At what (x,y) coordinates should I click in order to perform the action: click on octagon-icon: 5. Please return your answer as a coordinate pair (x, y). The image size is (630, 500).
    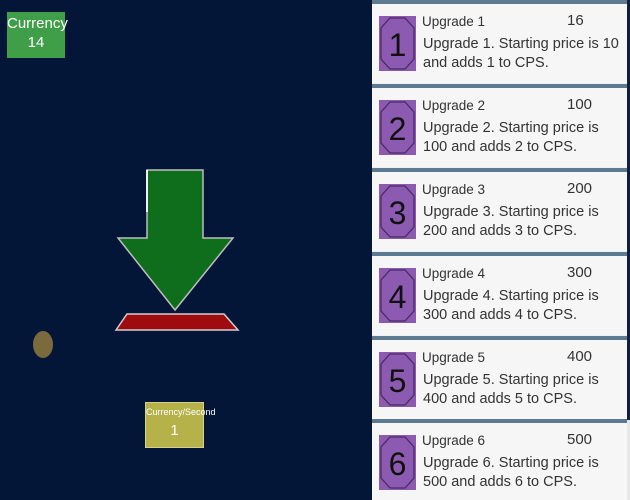
    Looking at the image, I should click on (397, 379).